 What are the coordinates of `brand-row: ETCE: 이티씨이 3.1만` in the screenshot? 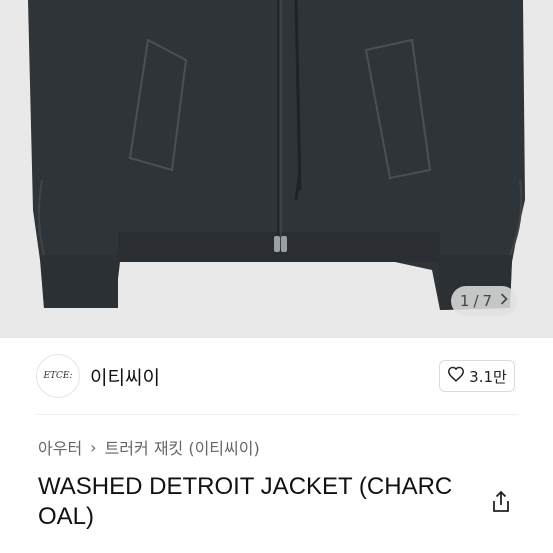 It's located at (276, 376).